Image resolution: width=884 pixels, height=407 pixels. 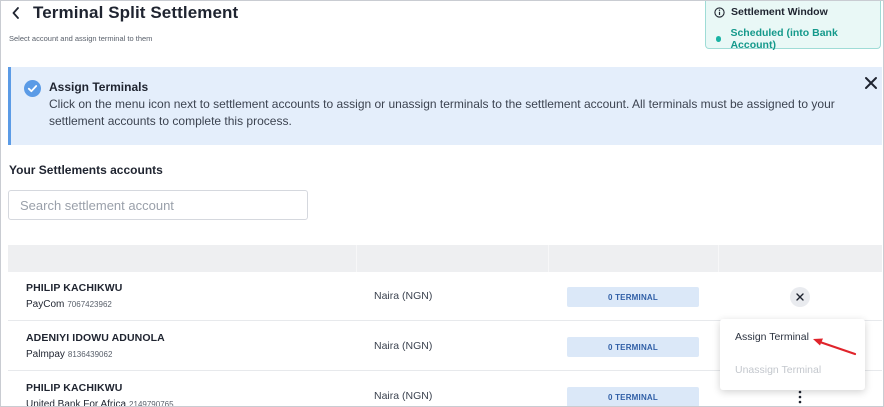 I want to click on more-vertical-icon, so click(x=800, y=397).